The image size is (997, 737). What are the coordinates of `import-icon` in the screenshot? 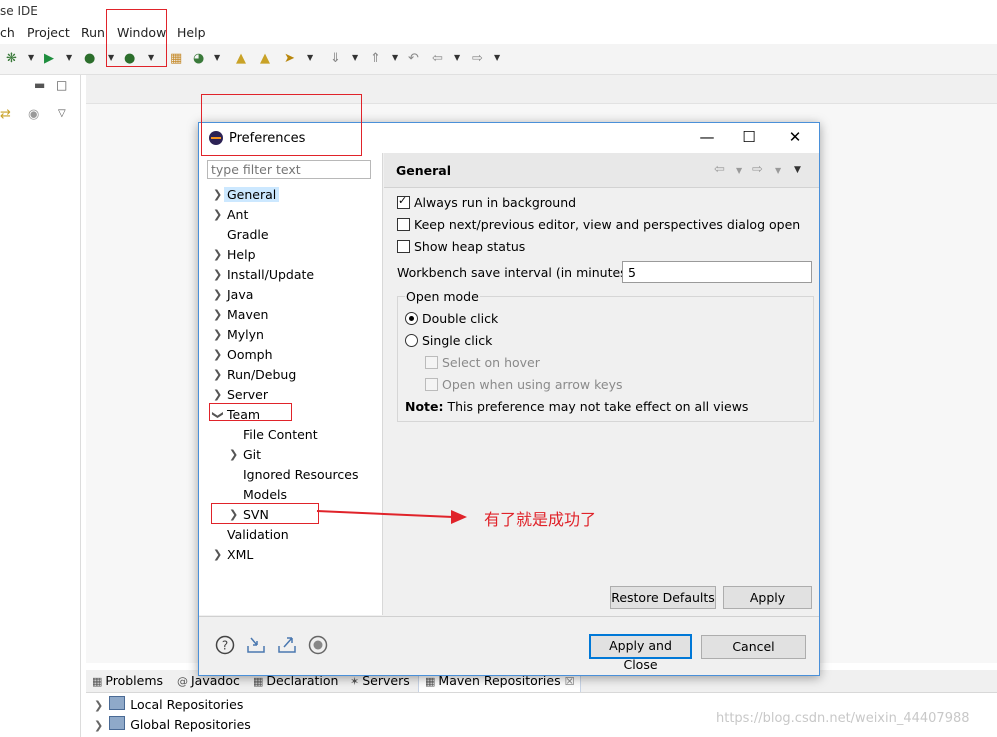 It's located at (256, 645).